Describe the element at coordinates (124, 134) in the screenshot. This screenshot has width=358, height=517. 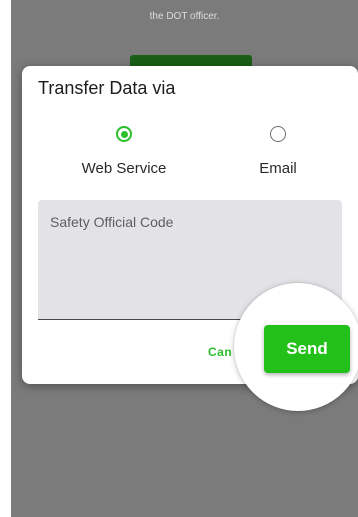
I see `radio-web-service` at that location.